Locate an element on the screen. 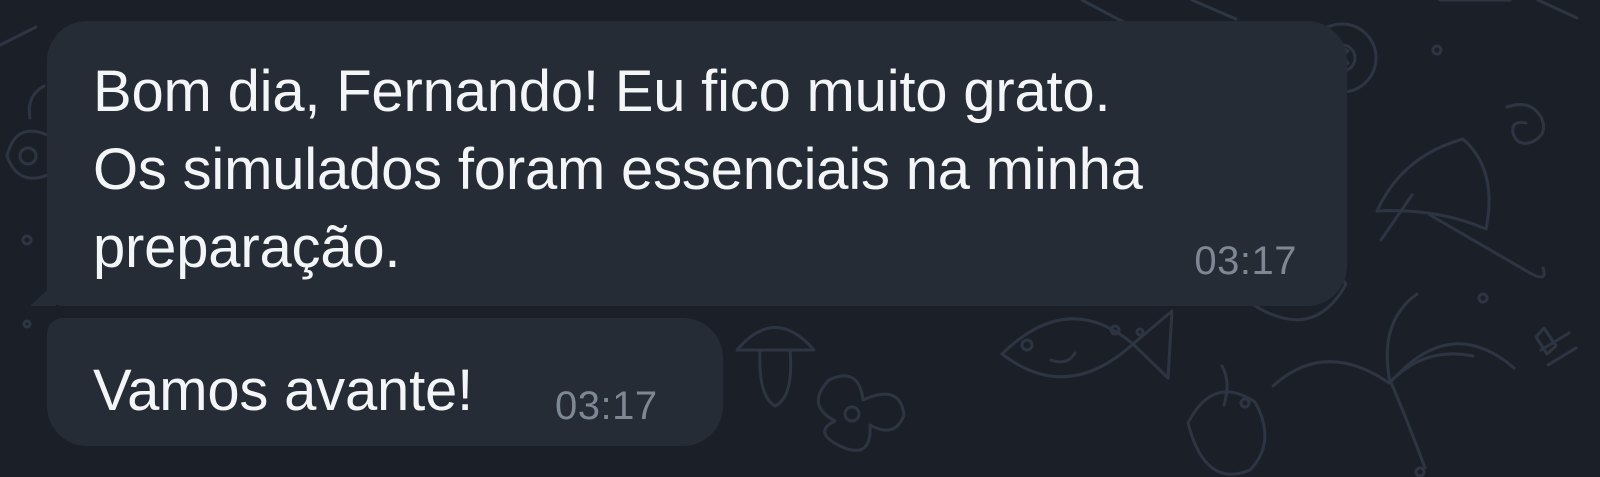  message-text: Vamos avante! is located at coordinates (283, 390).